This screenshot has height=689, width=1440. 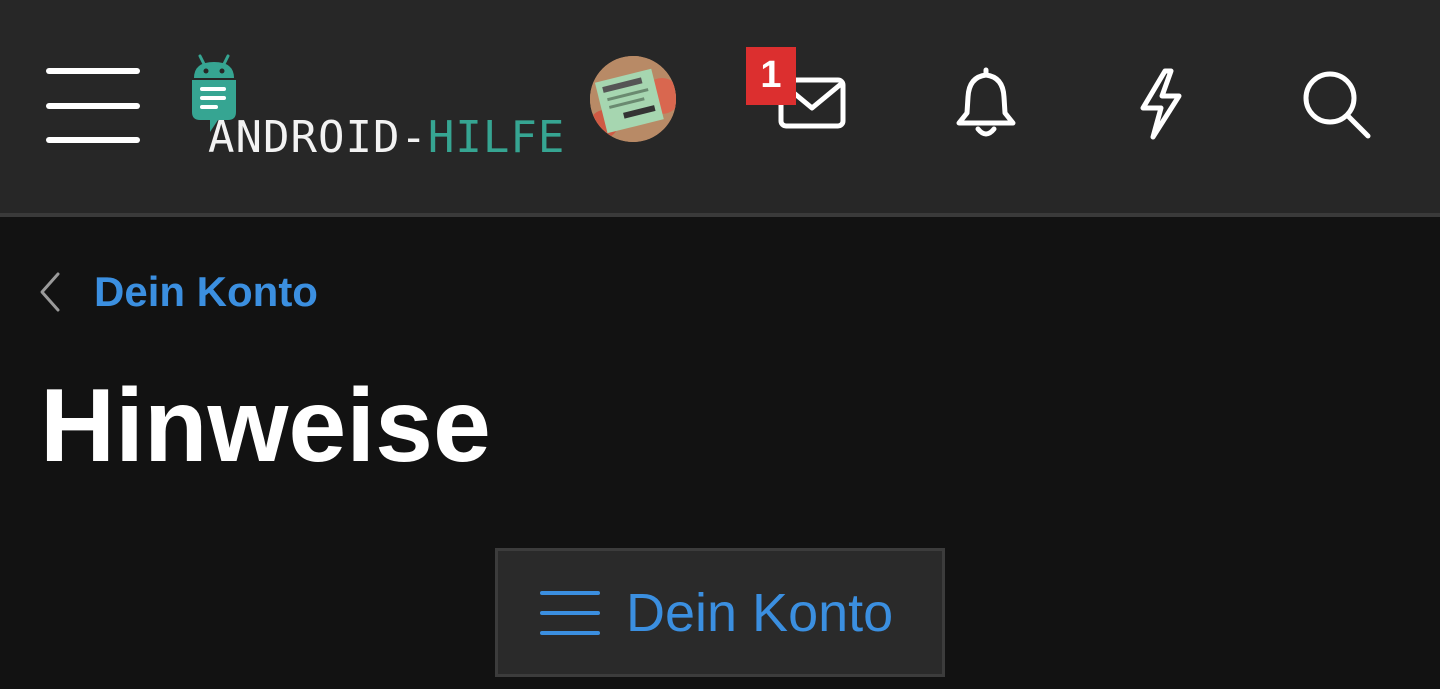 I want to click on breadcrumb: Dein Konto, so click(x=177, y=292).